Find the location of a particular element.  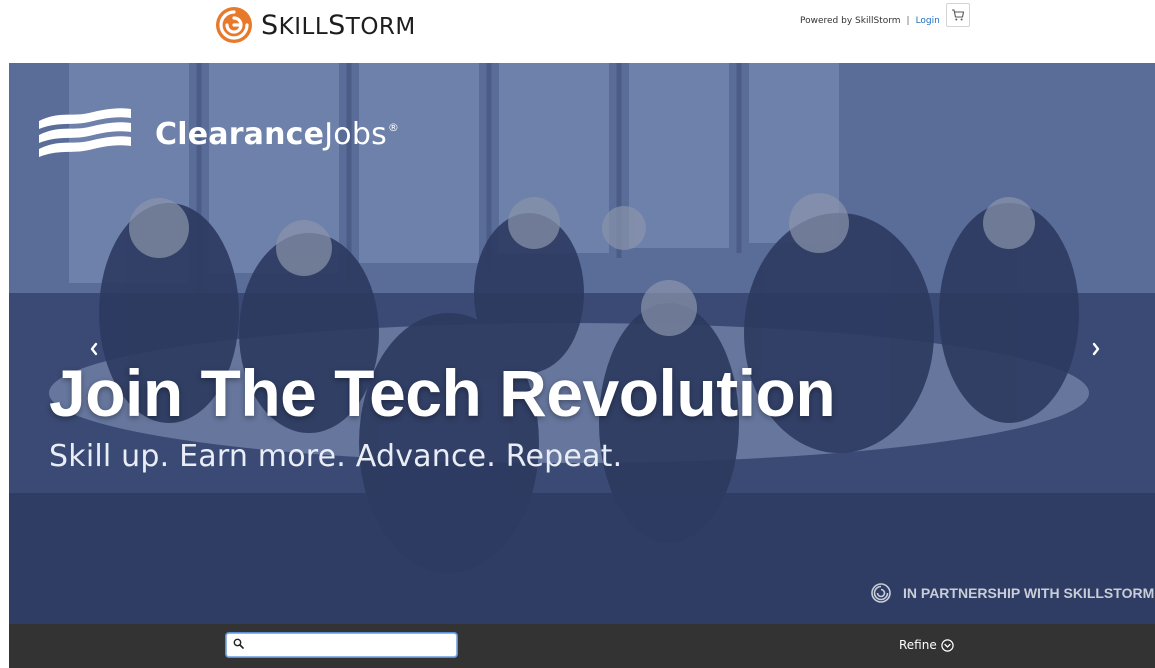

chevron-circle-down-icon is located at coordinates (947, 645).